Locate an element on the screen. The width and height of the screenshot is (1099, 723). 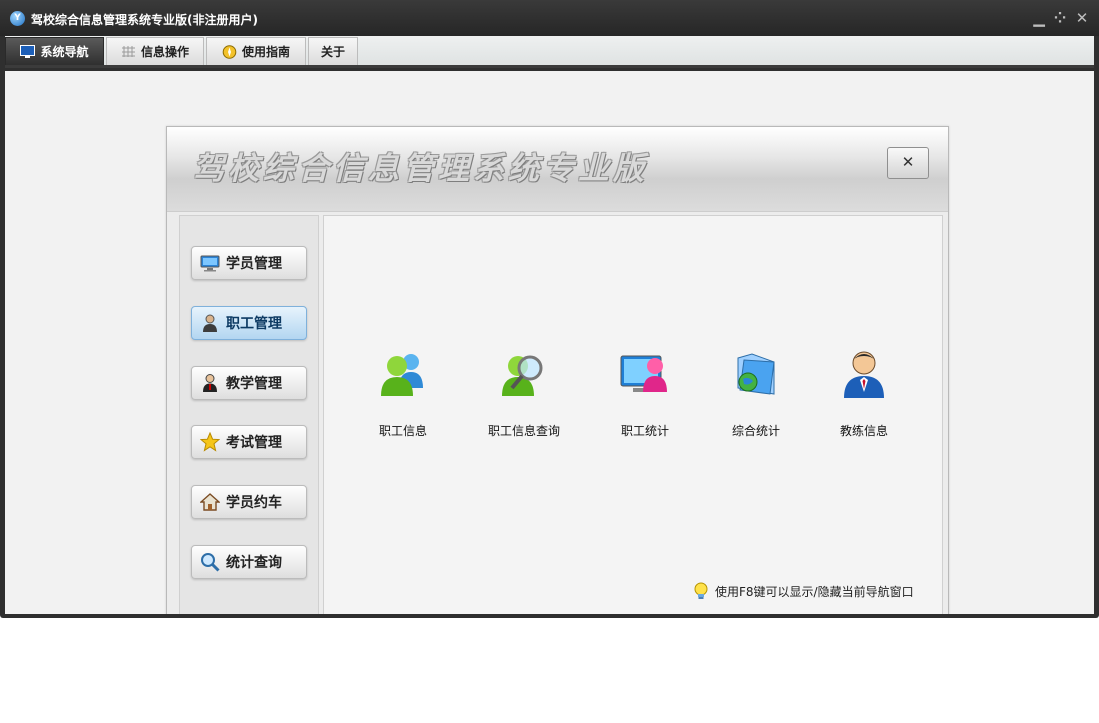
star-icon is located at coordinates (210, 441).